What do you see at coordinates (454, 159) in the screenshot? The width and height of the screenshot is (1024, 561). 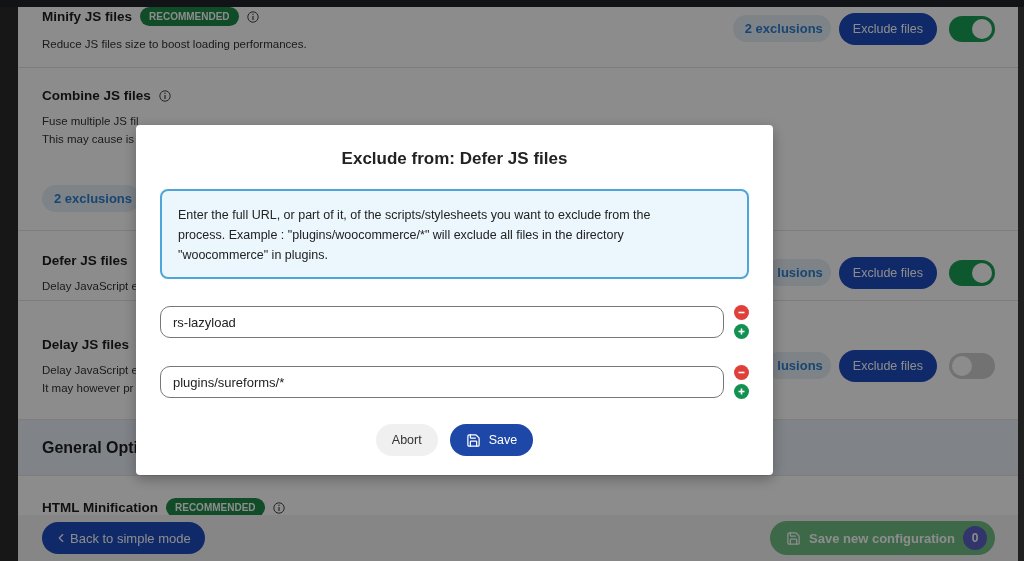 I see `dialog-title: Exclude from: Defer JS files` at bounding box center [454, 159].